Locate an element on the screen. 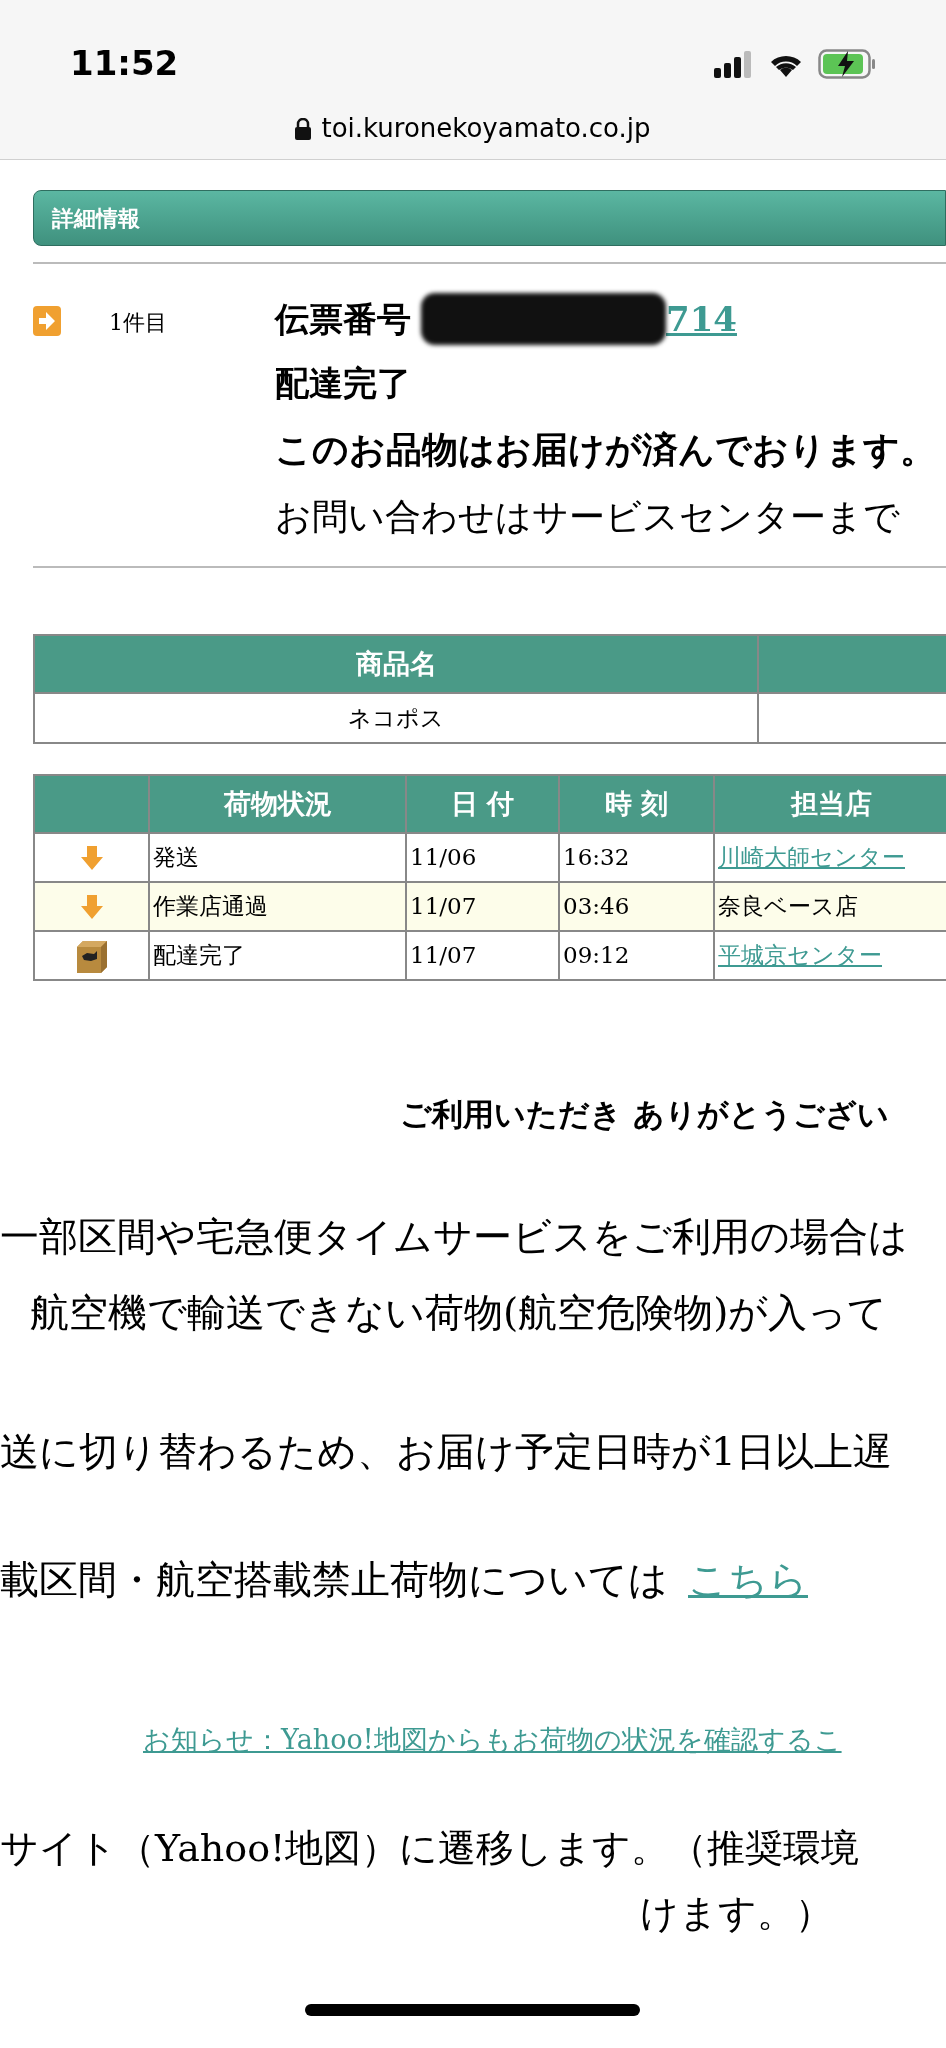 This screenshot has height=2048, width=946. section-header-bar: 詳細情報 is located at coordinates (489, 218).